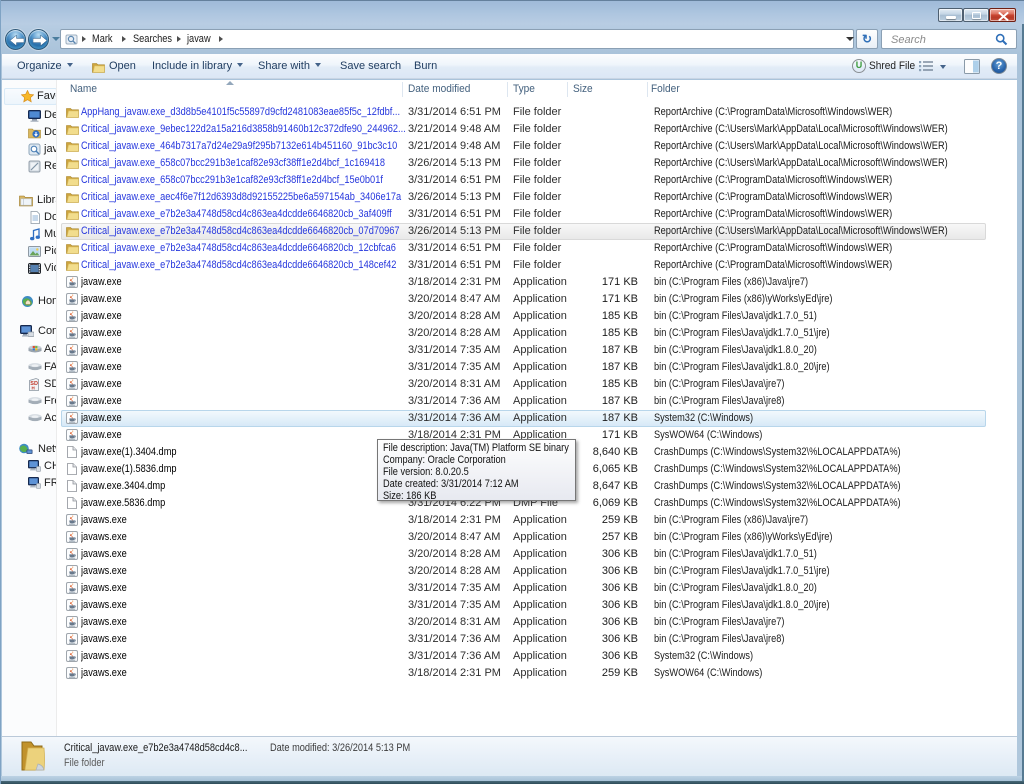 This screenshot has width=1024, height=784. Describe the element at coordinates (33, 388) in the screenshot. I see `svg-text: H` at that location.